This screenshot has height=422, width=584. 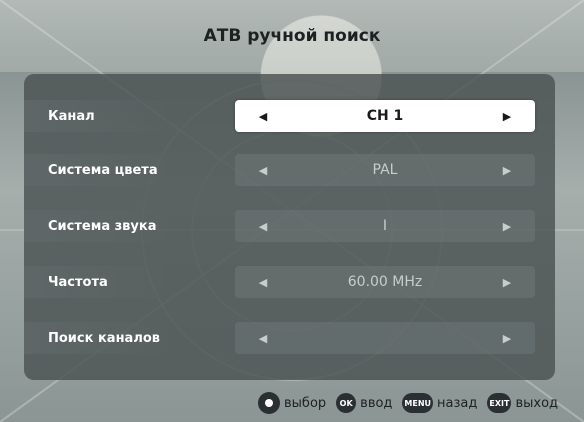 What do you see at coordinates (499, 403) in the screenshot?
I see `exit-key-icon: EXIT` at bounding box center [499, 403].